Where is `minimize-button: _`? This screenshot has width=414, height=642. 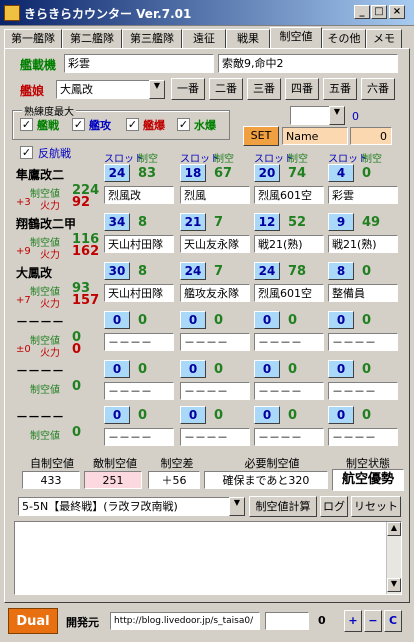 minimize-button: _ is located at coordinates (362, 12).